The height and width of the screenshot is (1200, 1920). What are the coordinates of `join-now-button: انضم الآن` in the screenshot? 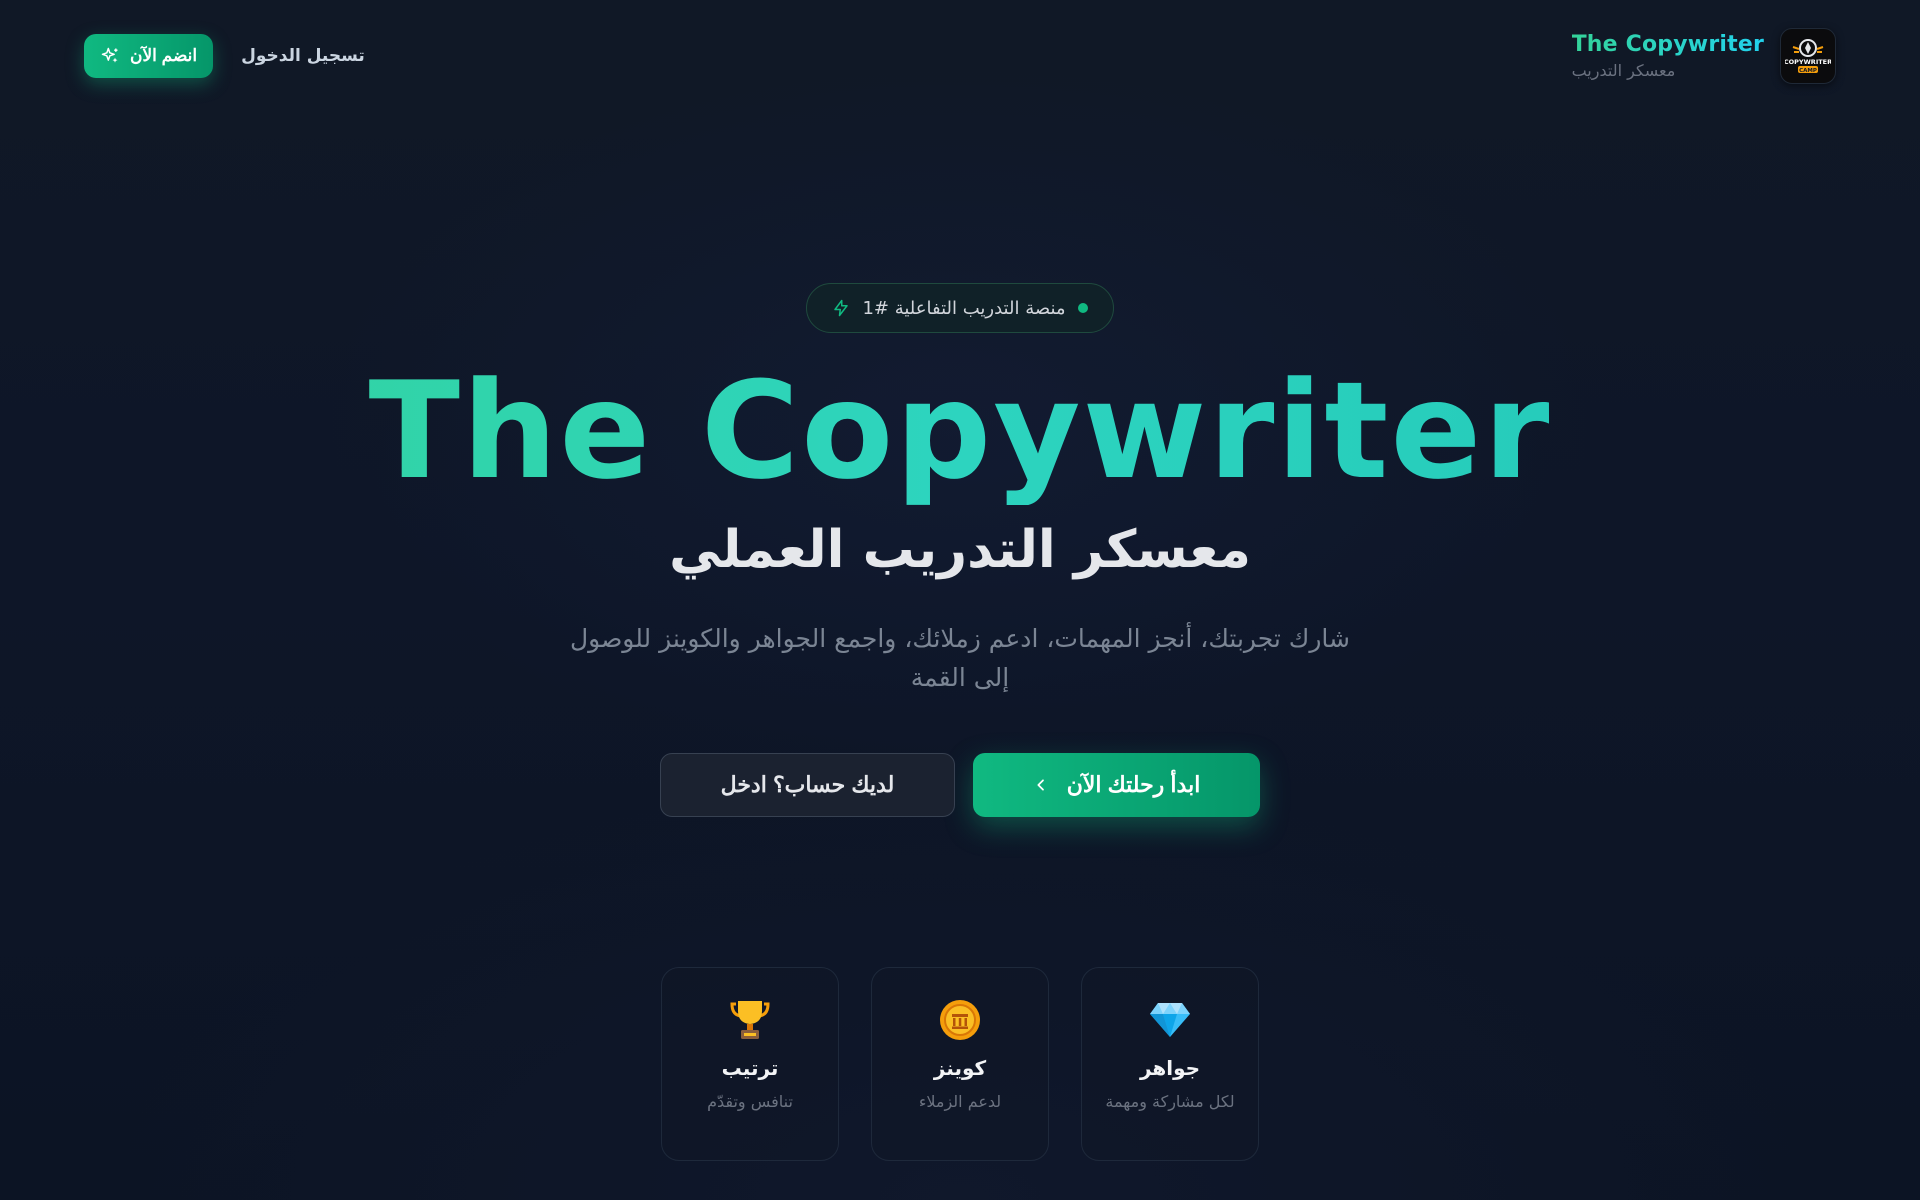 It's located at (149, 56).